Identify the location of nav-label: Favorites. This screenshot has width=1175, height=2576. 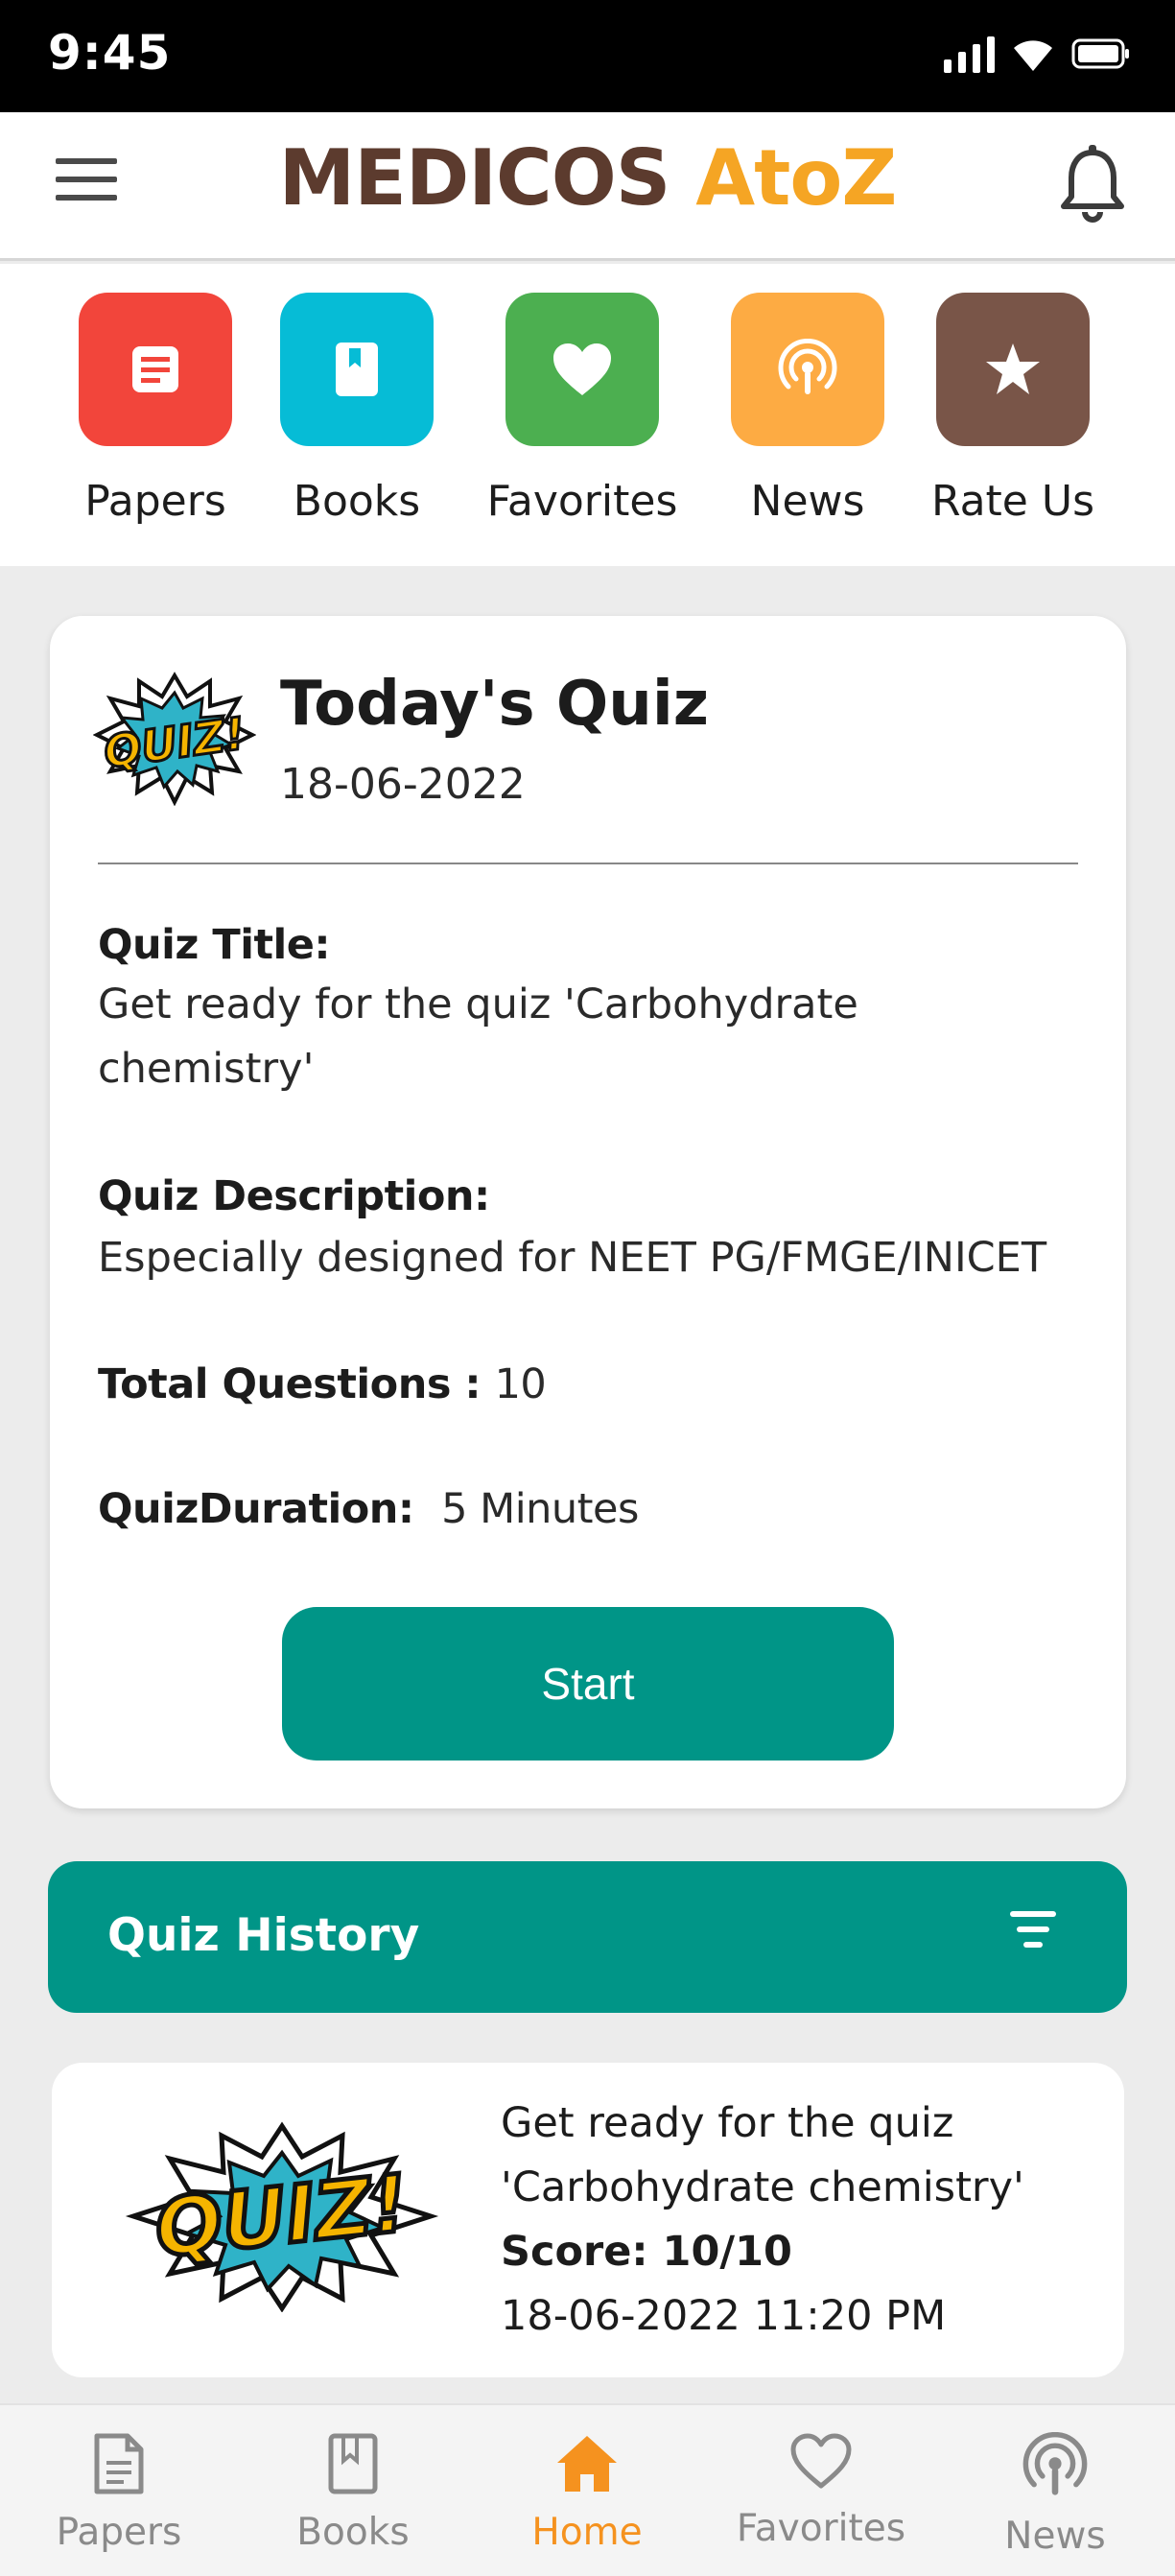
(821, 2528).